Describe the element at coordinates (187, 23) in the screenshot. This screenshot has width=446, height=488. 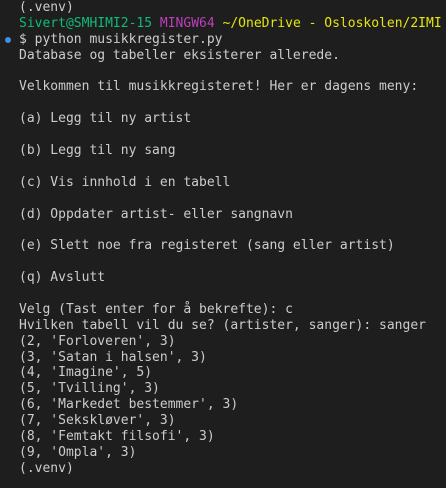
I see `prompt-shell: MINGW64` at that location.